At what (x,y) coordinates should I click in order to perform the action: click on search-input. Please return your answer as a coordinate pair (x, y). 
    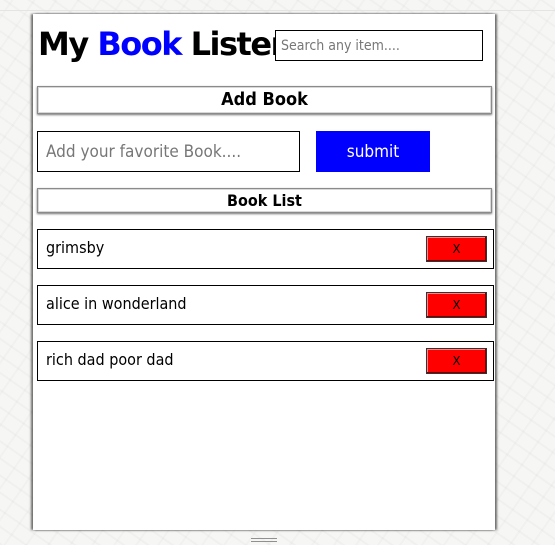
    Looking at the image, I should click on (379, 45).